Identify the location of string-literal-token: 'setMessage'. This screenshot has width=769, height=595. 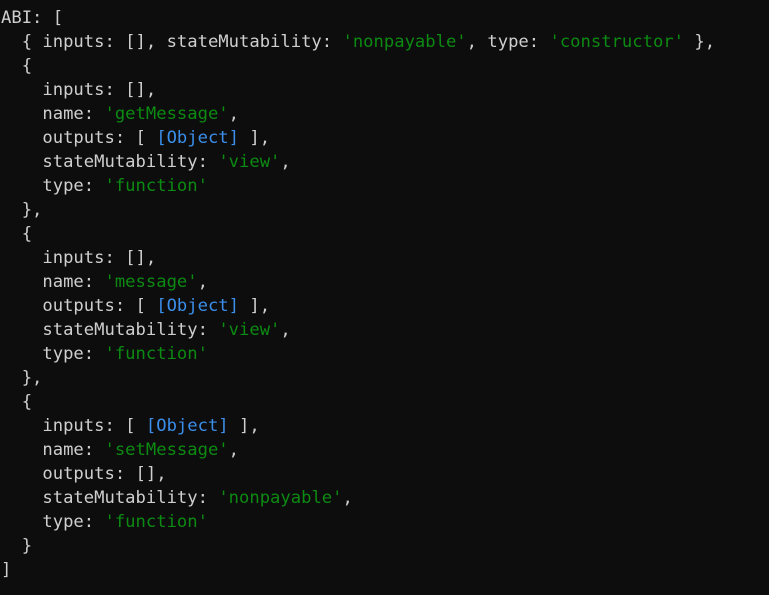
(166, 450).